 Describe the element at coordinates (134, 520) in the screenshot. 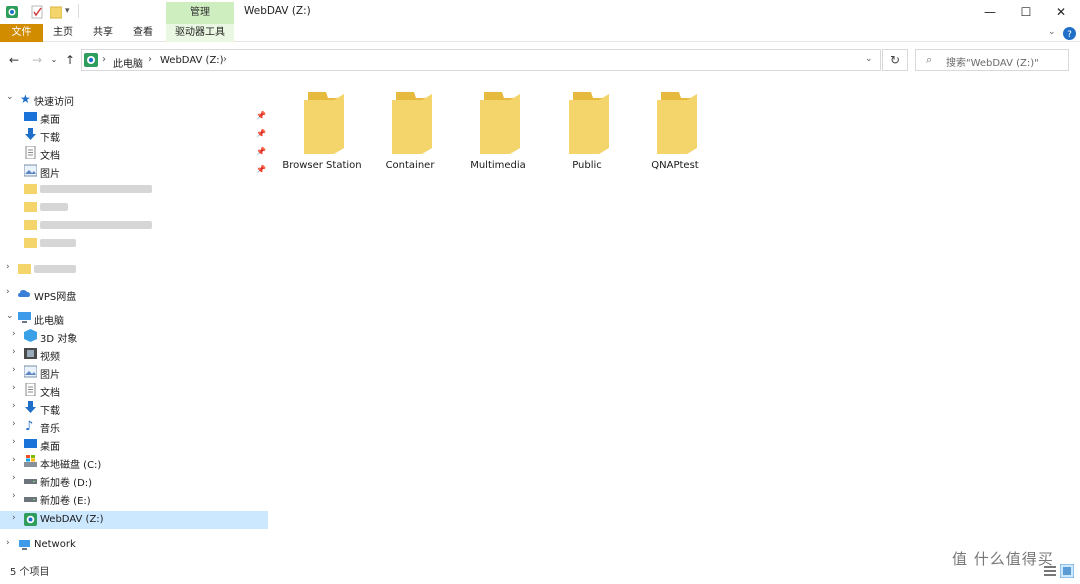

I see `sidebar-item-webdav: › WebDAV (Z:)` at that location.